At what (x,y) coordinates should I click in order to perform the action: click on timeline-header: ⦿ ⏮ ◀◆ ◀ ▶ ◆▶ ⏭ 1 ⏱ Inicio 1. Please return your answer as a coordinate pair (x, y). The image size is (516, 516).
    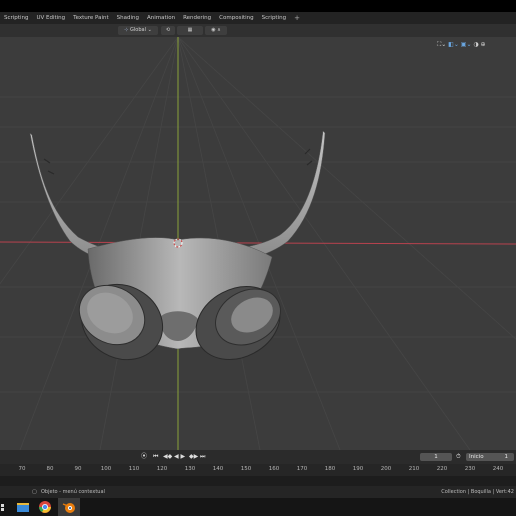
    Looking at the image, I should click on (258, 457).